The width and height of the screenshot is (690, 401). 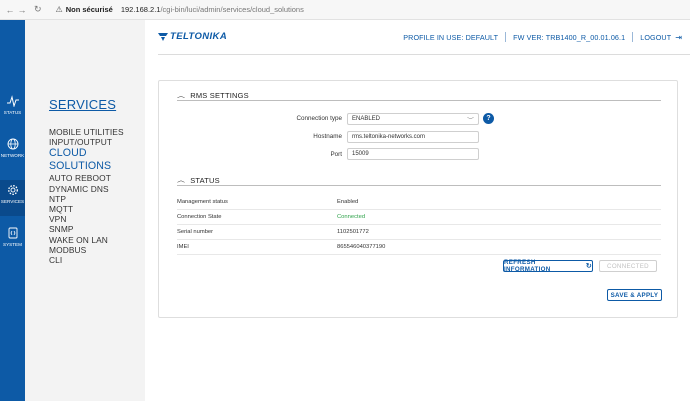 What do you see at coordinates (59, 9) in the screenshot?
I see `warning-icon: ⚠` at bounding box center [59, 9].